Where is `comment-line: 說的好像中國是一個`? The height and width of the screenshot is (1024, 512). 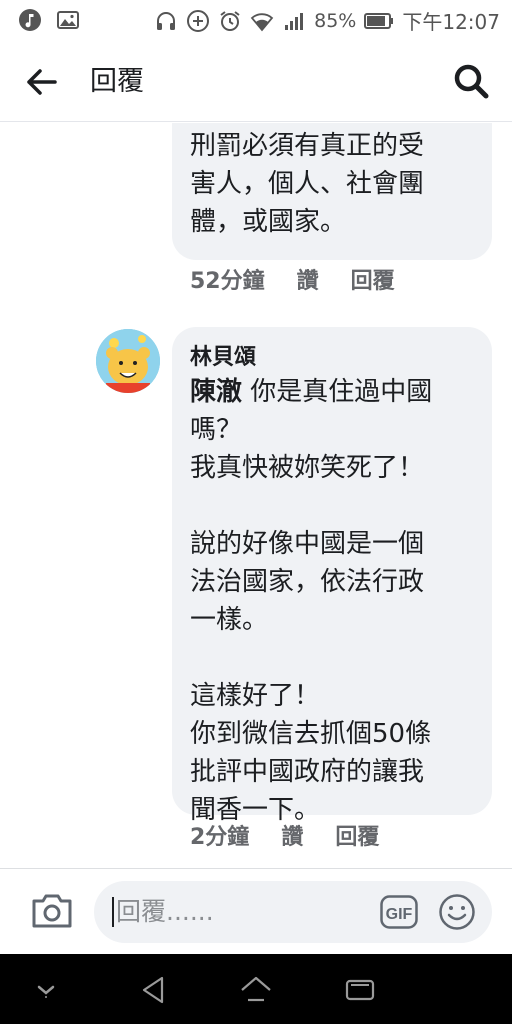
comment-line: 說的好像中國是一個 is located at coordinates (307, 544).